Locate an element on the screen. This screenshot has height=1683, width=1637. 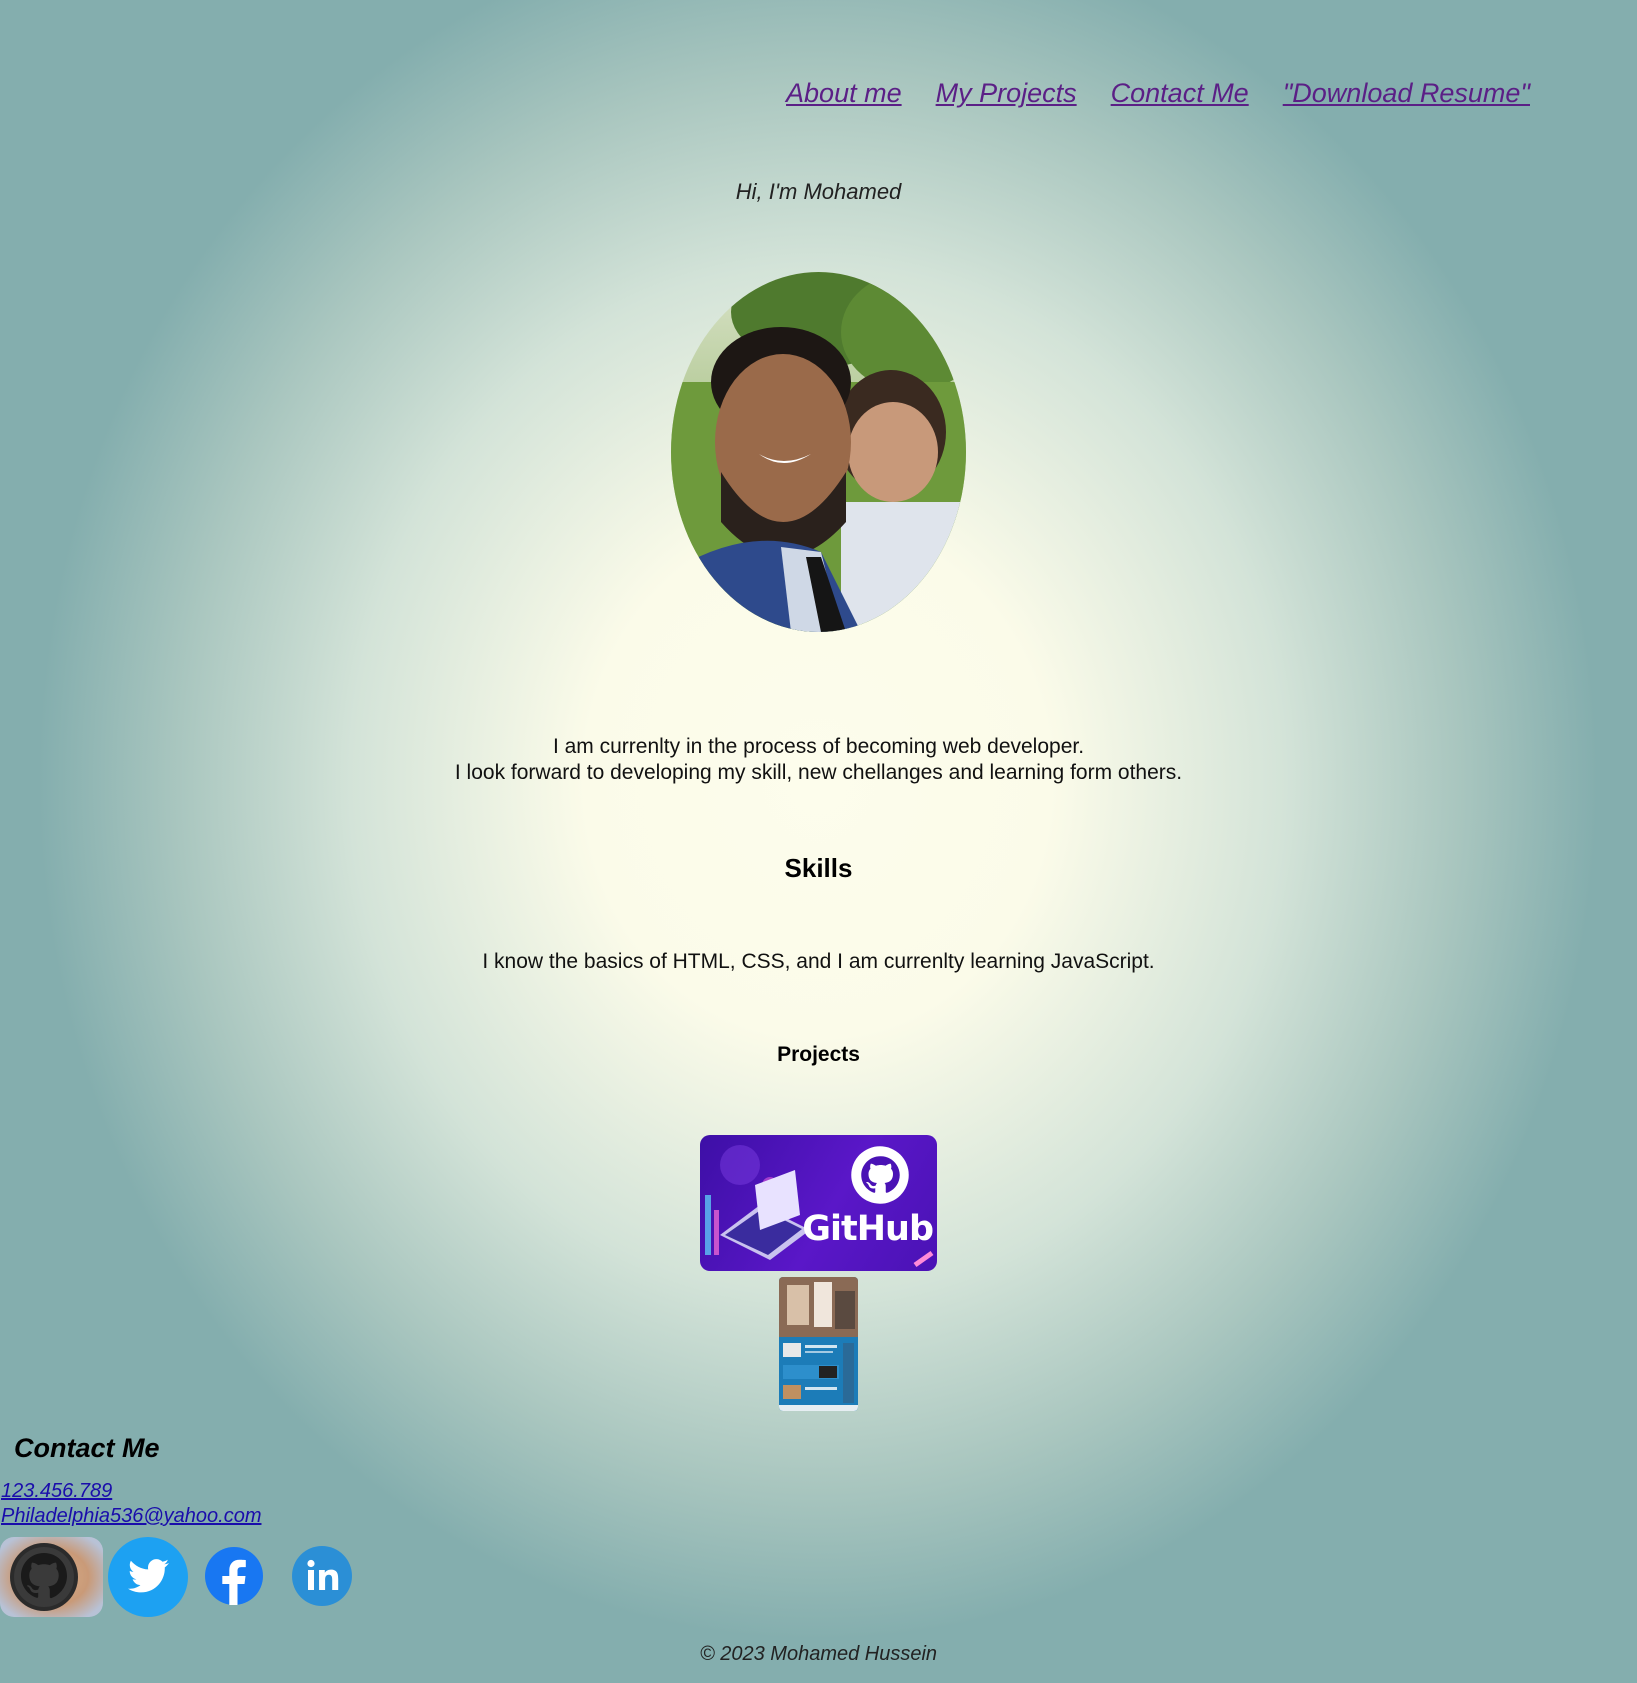
phone-link: 123.456.789 is located at coordinates (56, 1491).